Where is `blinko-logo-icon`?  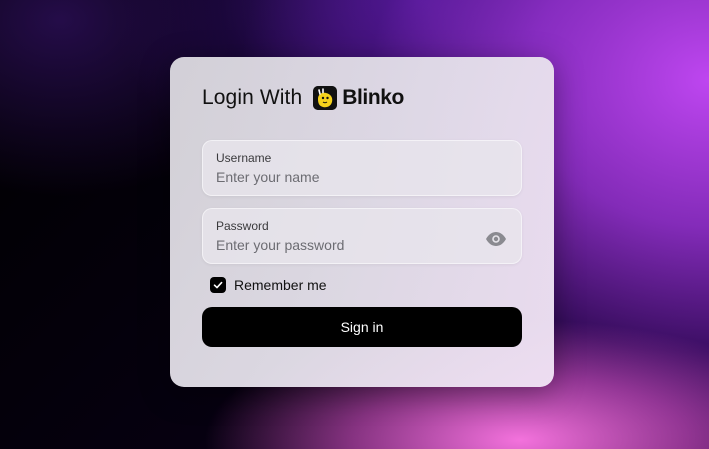 blinko-logo-icon is located at coordinates (325, 98).